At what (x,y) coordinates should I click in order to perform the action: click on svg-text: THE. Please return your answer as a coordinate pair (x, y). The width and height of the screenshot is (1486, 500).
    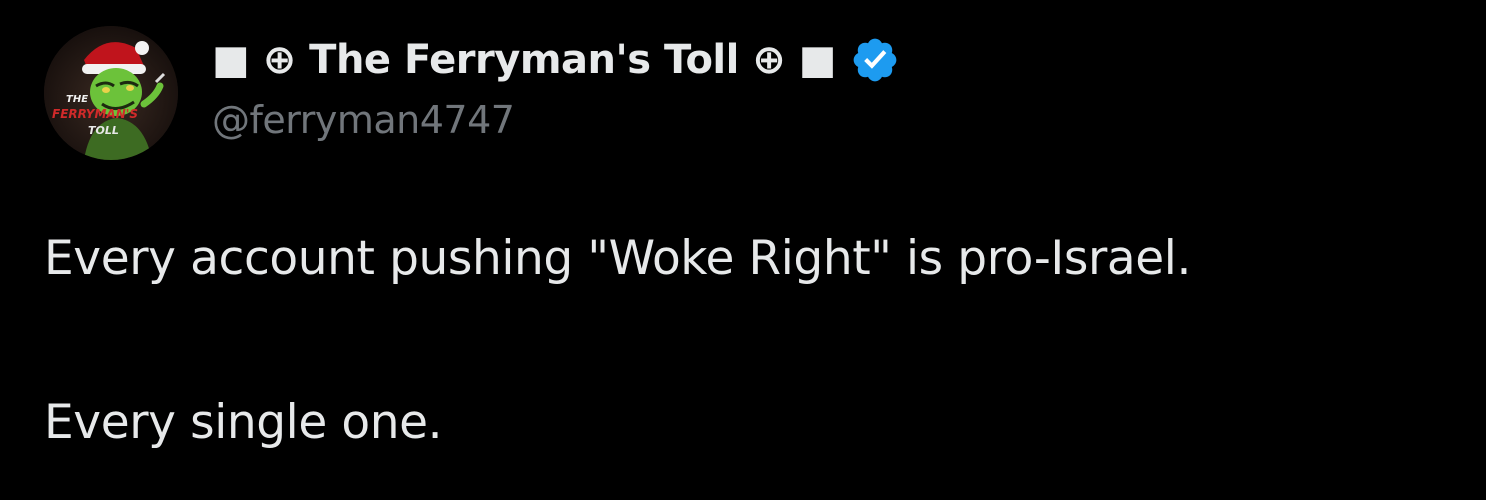
    Looking at the image, I should click on (77, 99).